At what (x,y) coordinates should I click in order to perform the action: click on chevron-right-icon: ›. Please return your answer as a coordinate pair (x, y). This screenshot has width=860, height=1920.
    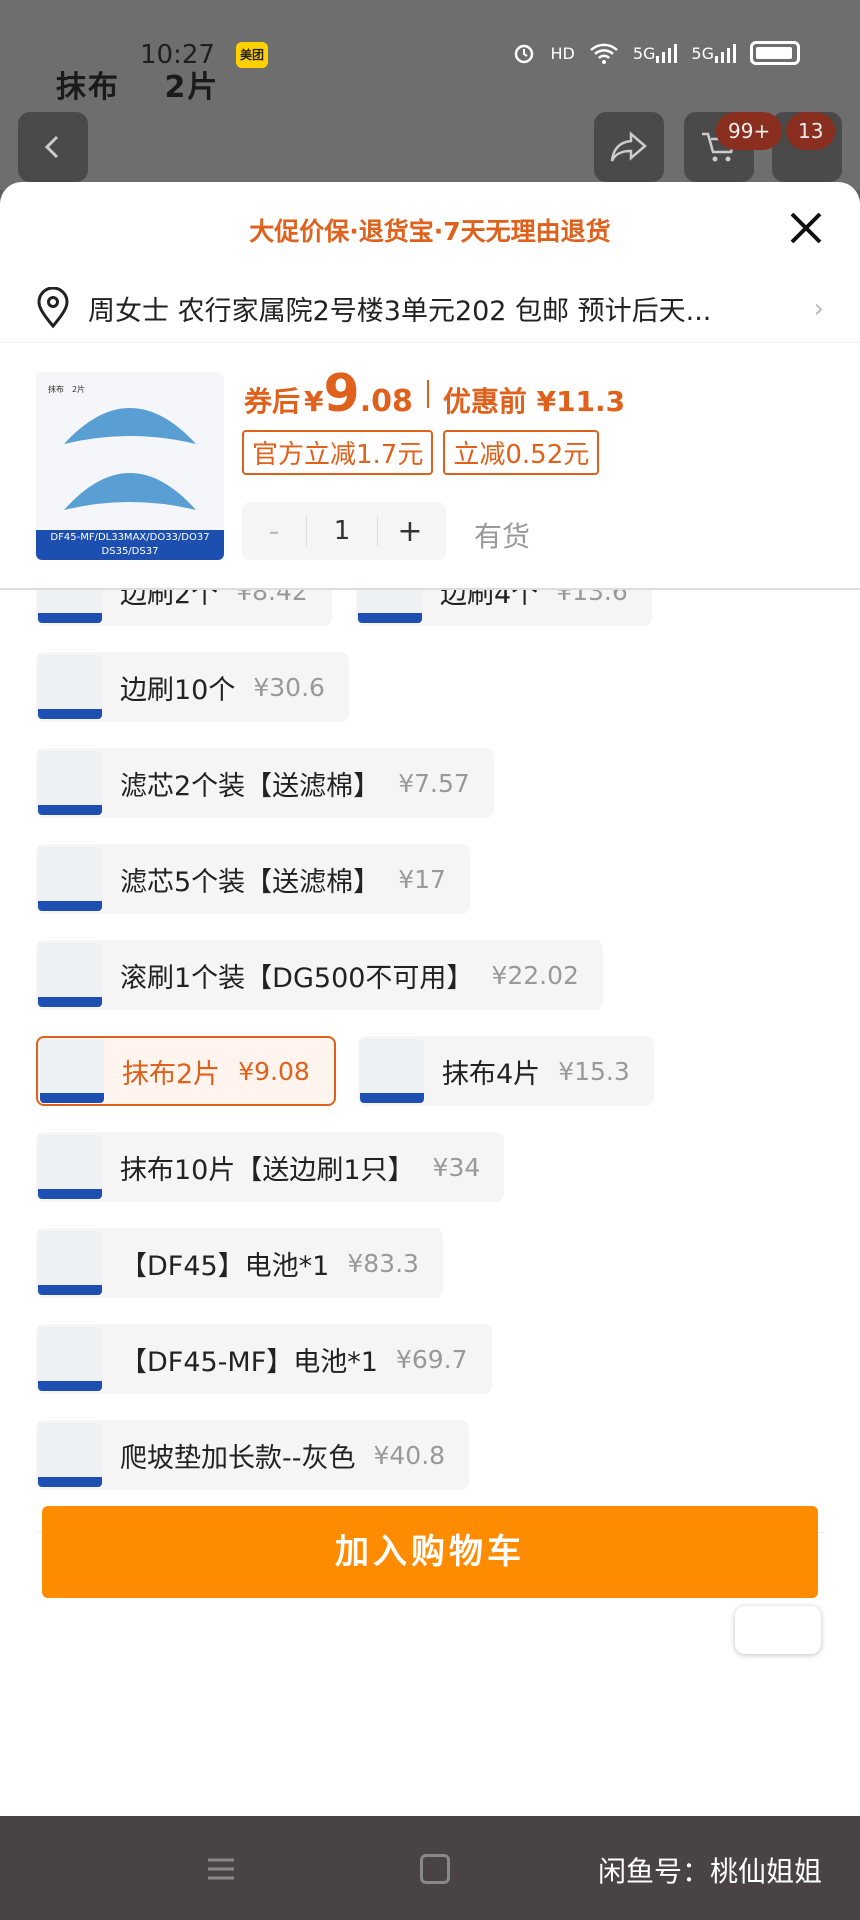
    Looking at the image, I should click on (818, 309).